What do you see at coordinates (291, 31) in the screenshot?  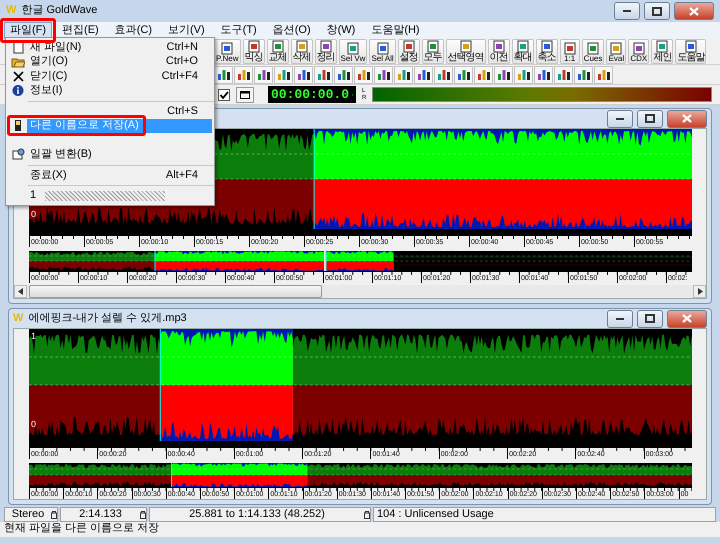 I see `menu-item: 옵션(O)` at bounding box center [291, 31].